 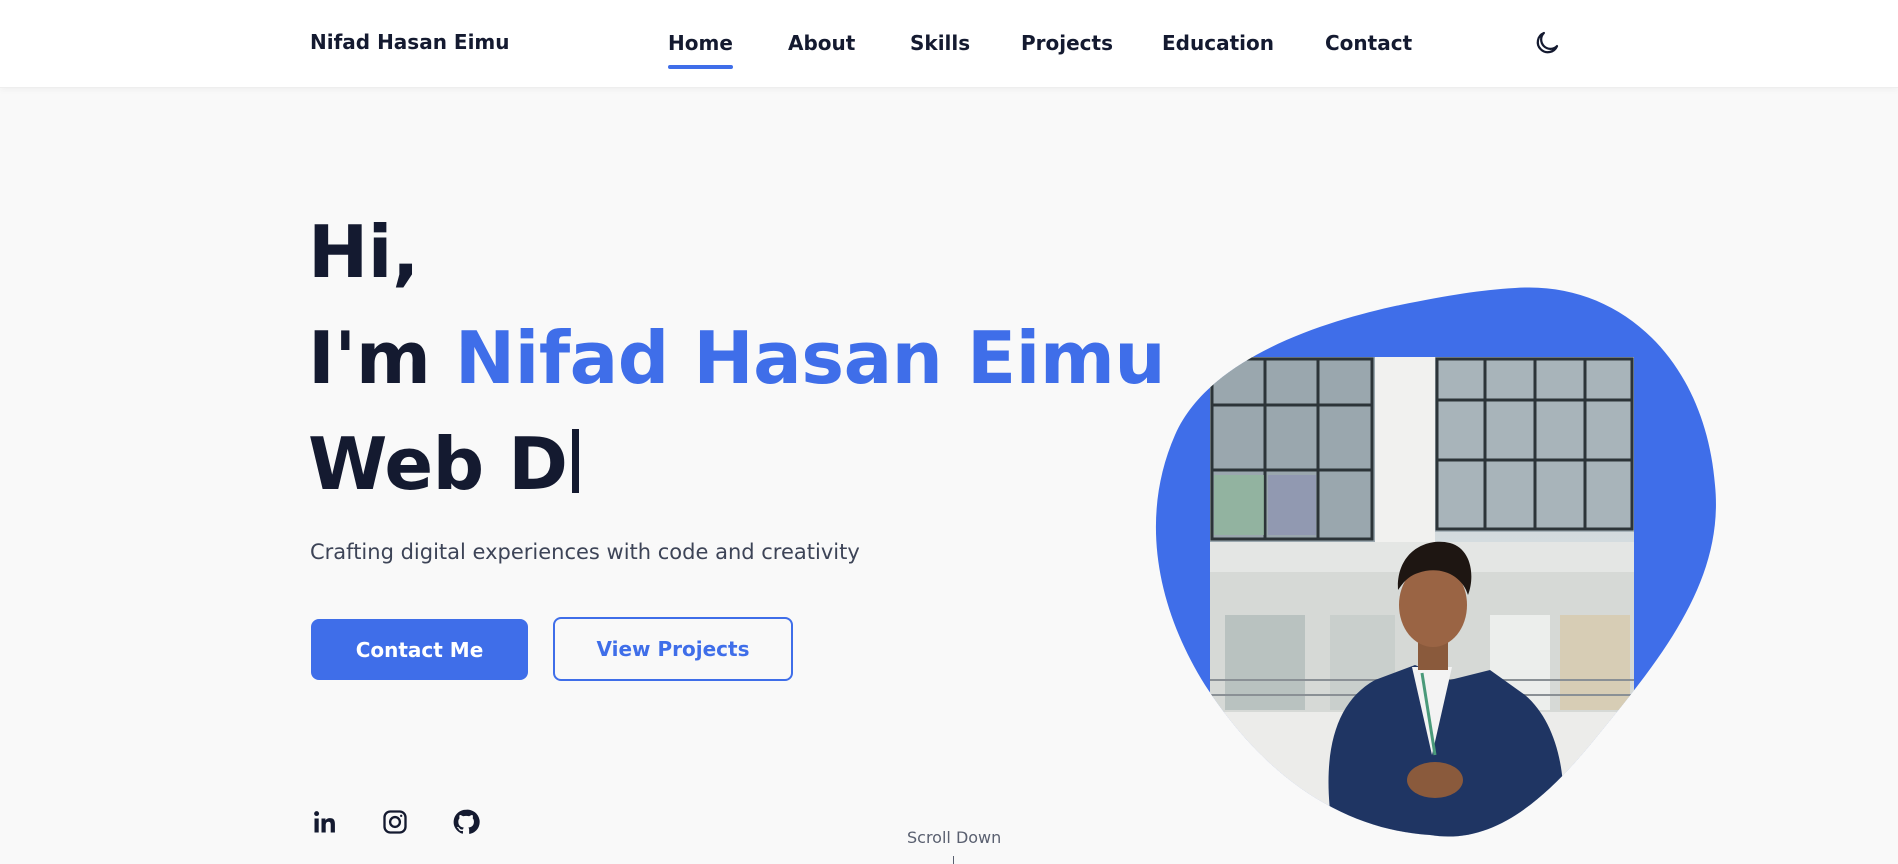 What do you see at coordinates (821, 43) in the screenshot?
I see `nav-item-about: About` at bounding box center [821, 43].